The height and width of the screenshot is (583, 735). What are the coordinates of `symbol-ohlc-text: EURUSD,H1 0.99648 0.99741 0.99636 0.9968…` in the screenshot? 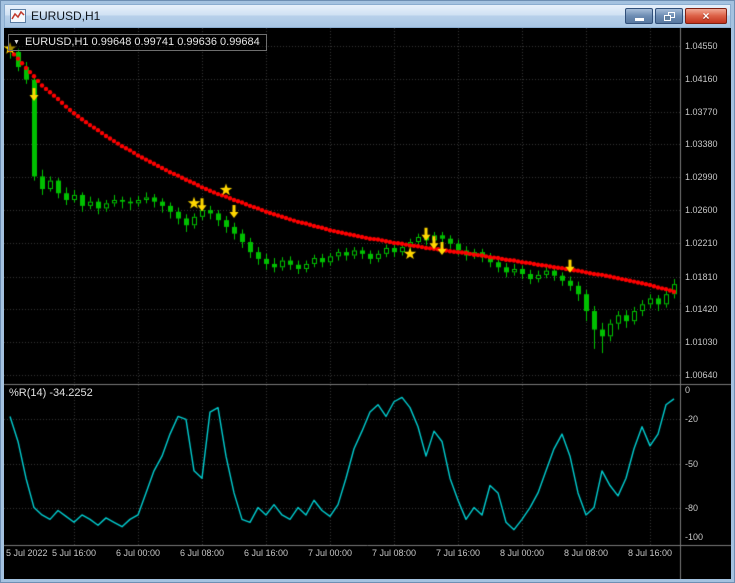 It's located at (142, 42).